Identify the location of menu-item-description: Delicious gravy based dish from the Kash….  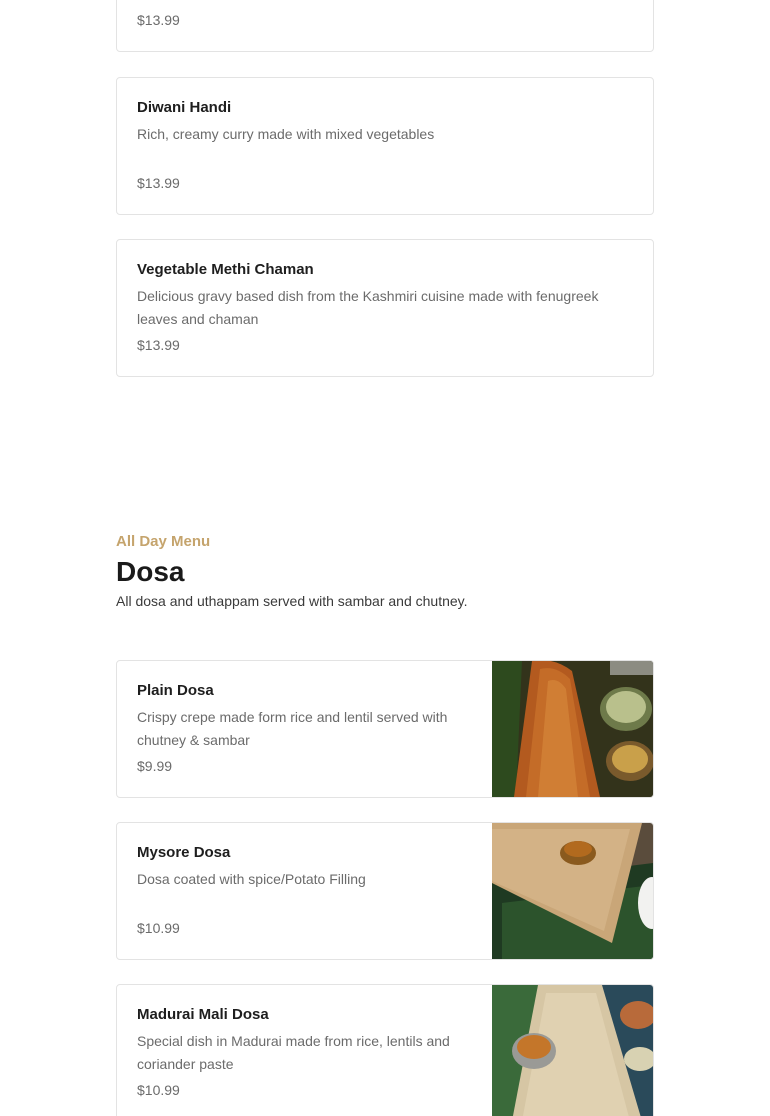
(368, 307).